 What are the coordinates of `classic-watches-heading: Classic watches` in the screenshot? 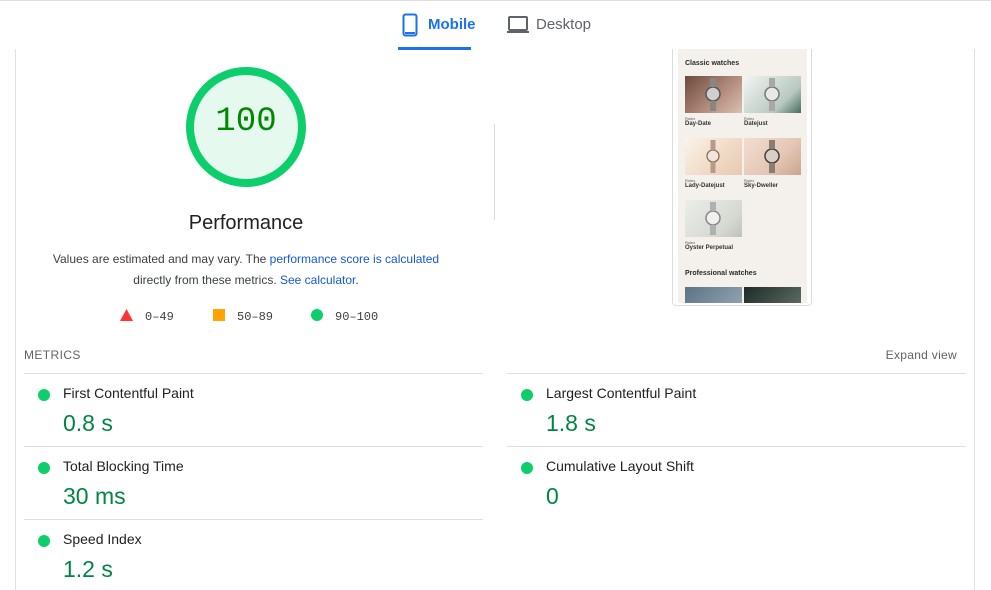 It's located at (712, 63).